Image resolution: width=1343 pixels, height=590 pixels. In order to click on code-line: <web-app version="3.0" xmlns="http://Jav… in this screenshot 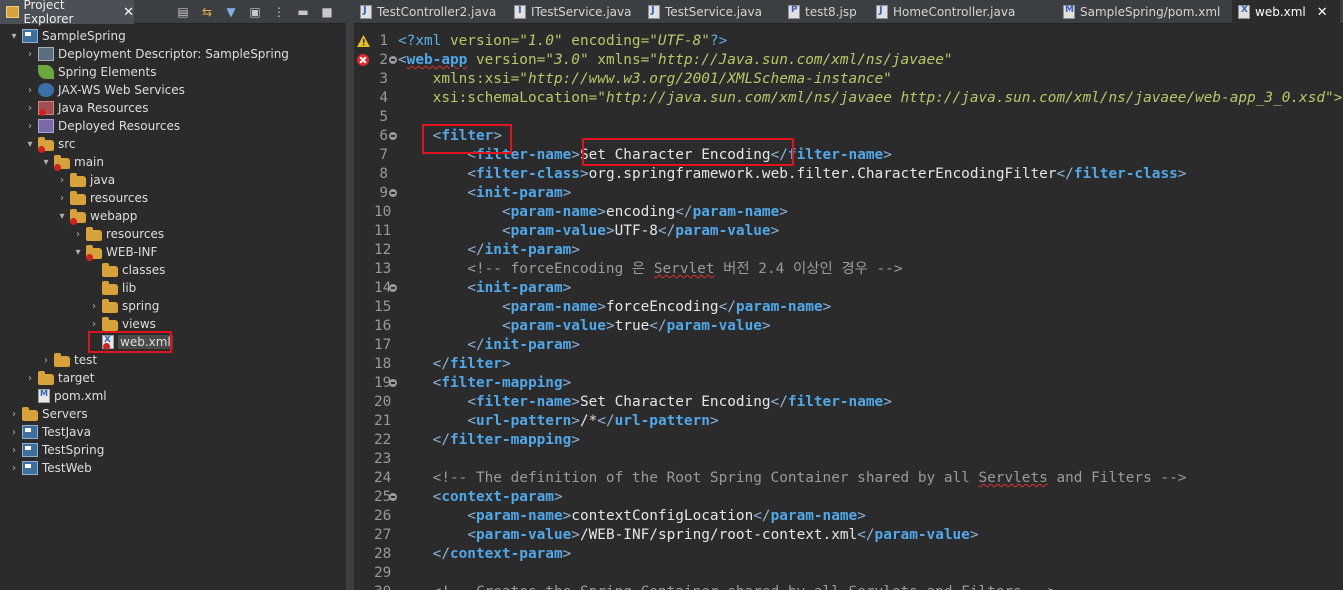, I will do `click(870, 60)`.